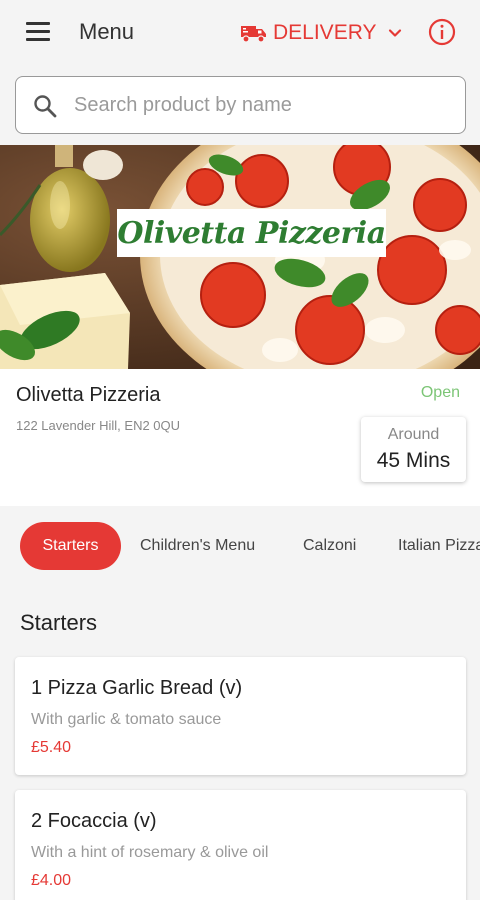  Describe the element at coordinates (38, 32) in the screenshot. I see `hamburger-icon` at that location.